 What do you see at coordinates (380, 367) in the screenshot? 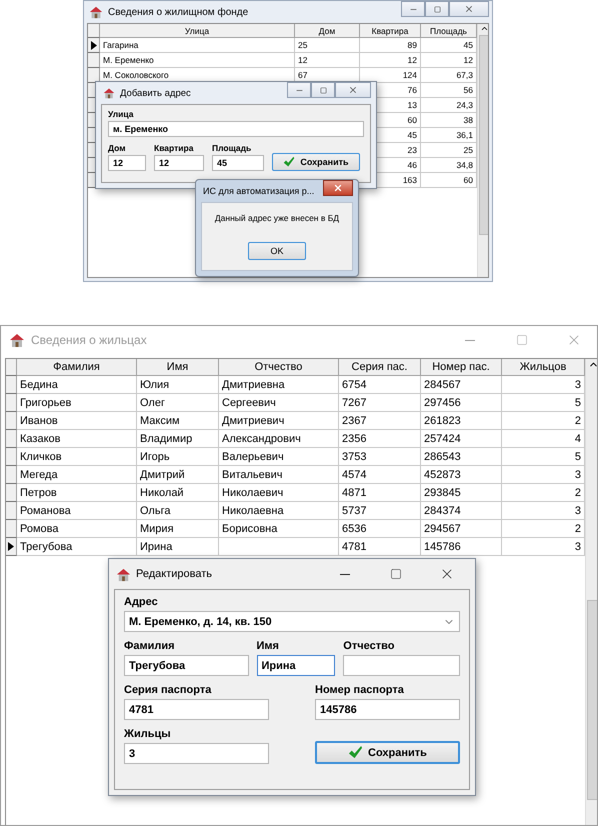
I see `column-header: Серия пас.` at bounding box center [380, 367].